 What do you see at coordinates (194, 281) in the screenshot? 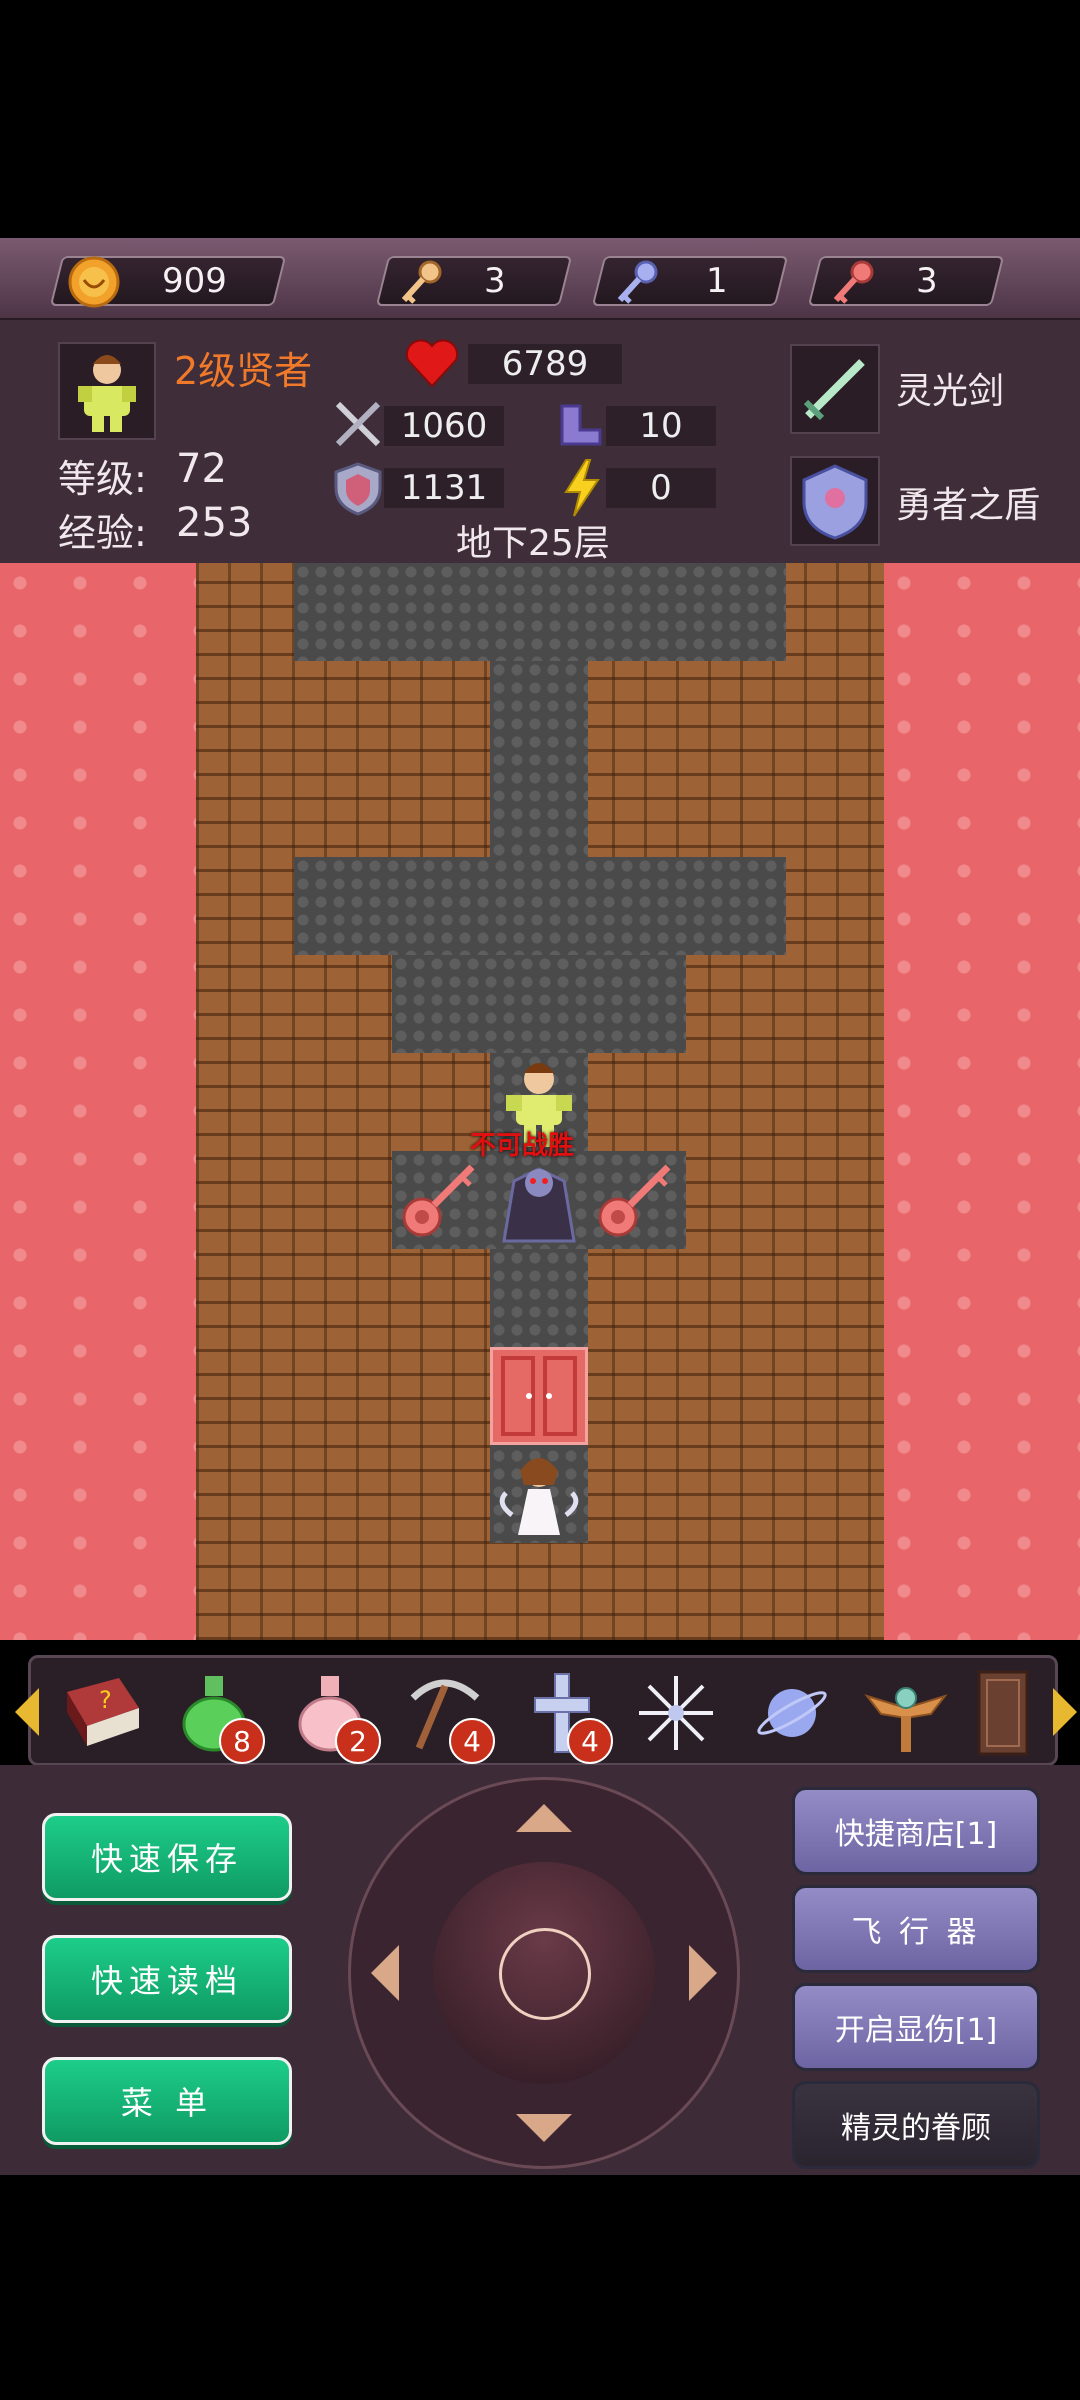
I see `gold-value: 909` at bounding box center [194, 281].